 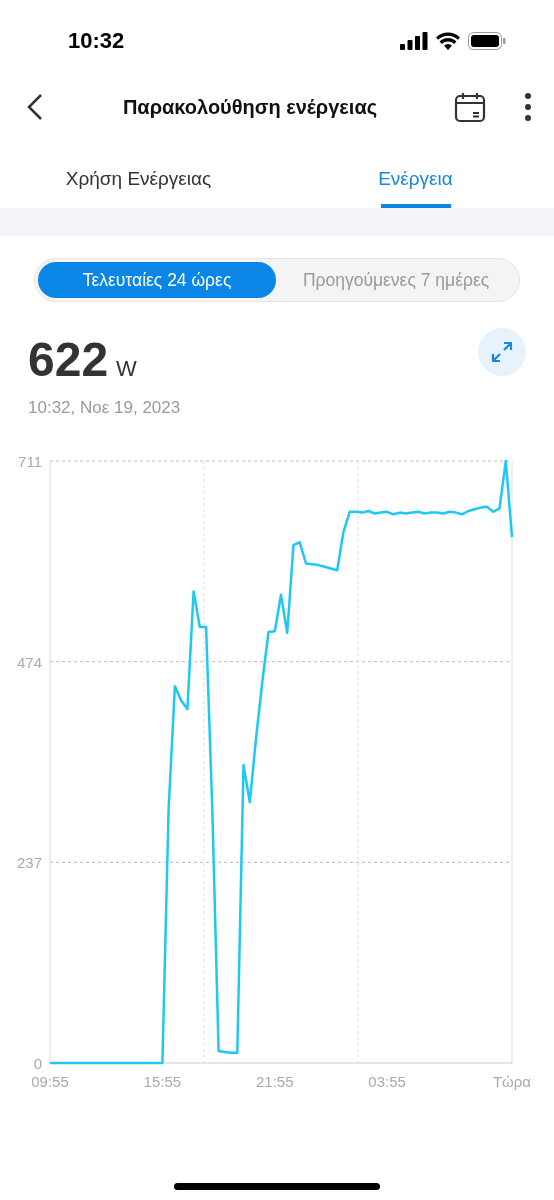 I want to click on tab: Ενέργεια, so click(x=415, y=179).